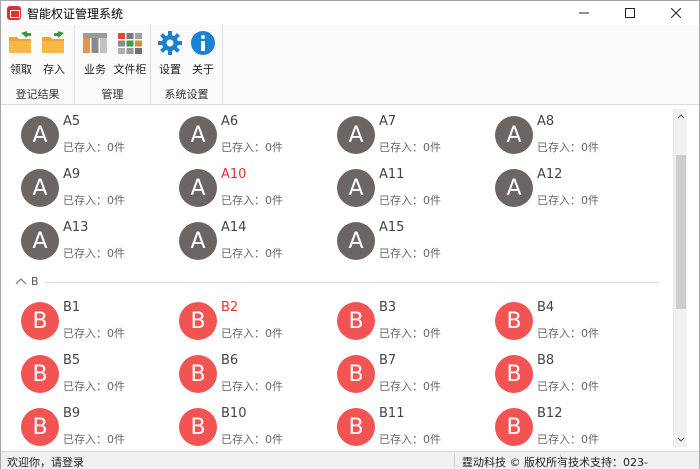 The height and width of the screenshot is (469, 700). Describe the element at coordinates (170, 53) in the screenshot. I see `settings-button: 设置` at that location.